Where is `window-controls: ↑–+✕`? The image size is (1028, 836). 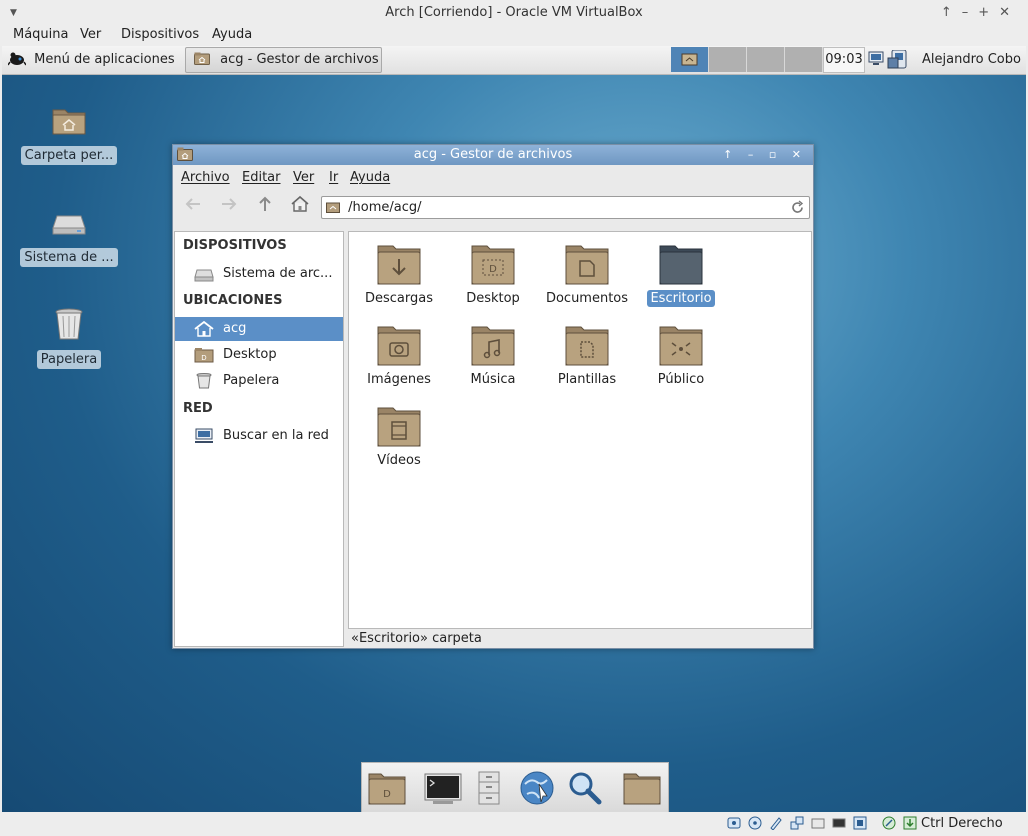
window-controls: ↑–+✕ is located at coordinates (980, 13).